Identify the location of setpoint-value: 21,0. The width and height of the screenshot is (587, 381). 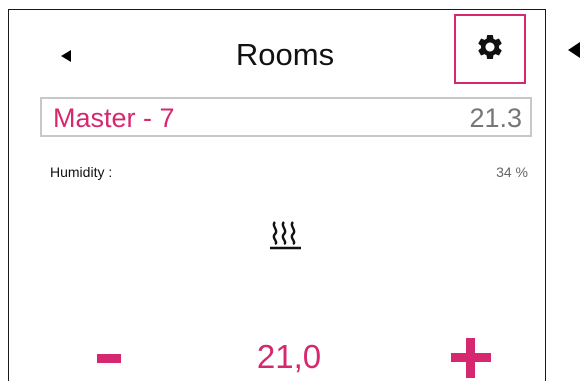
(289, 356).